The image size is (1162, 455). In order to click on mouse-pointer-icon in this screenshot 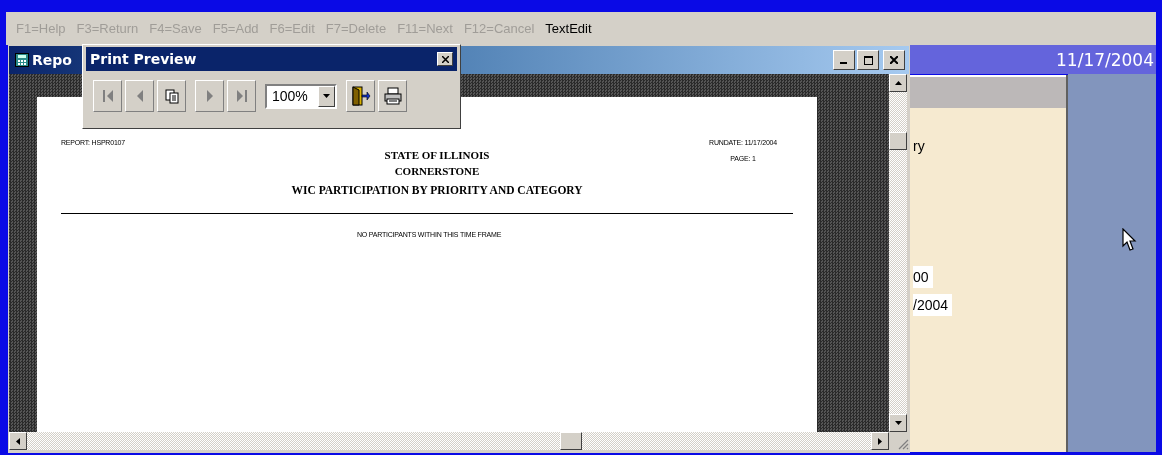, I will do `click(1130, 240)`.